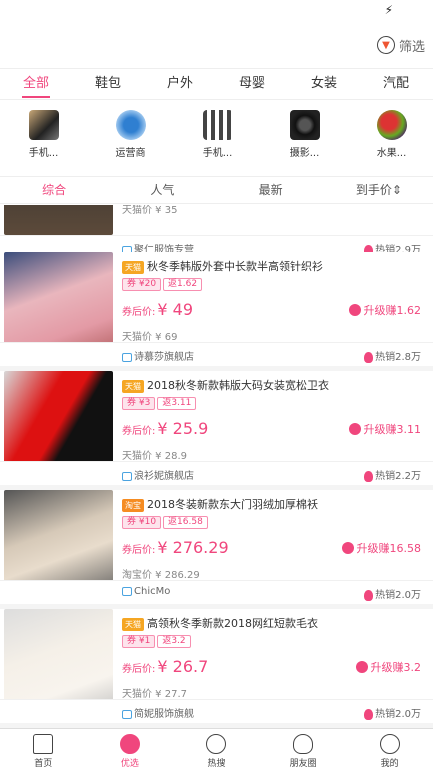 The height and width of the screenshot is (774, 433). I want to click on earn-label: 升级赚16.58, so click(389, 548).